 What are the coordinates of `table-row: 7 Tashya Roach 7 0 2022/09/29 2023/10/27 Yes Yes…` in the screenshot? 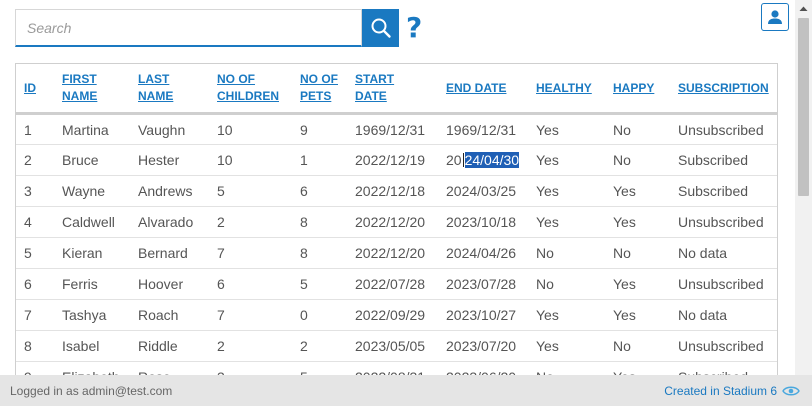 It's located at (396, 315).